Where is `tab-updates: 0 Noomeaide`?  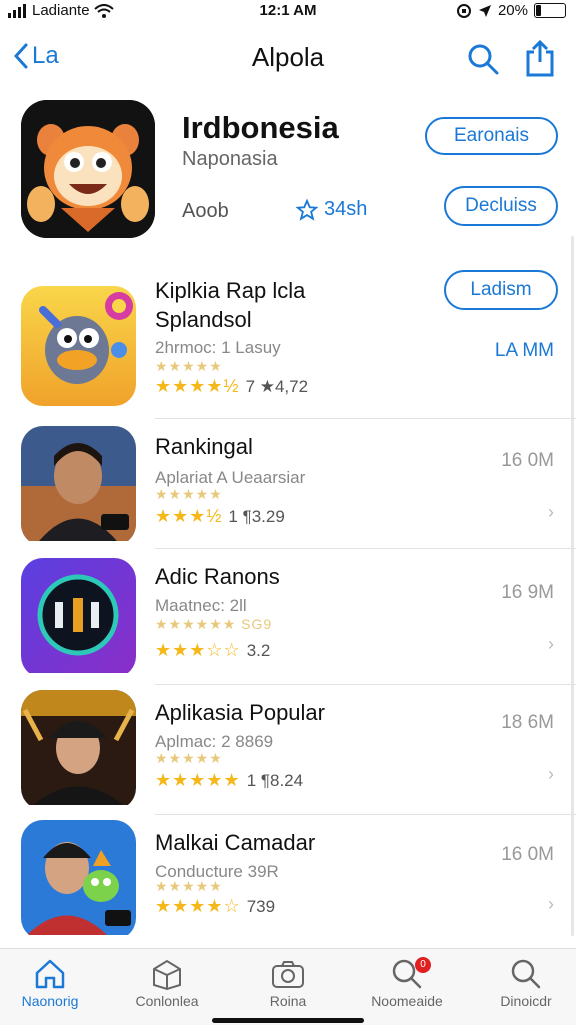 tab-updates: 0 Noomeaide is located at coordinates (407, 982).